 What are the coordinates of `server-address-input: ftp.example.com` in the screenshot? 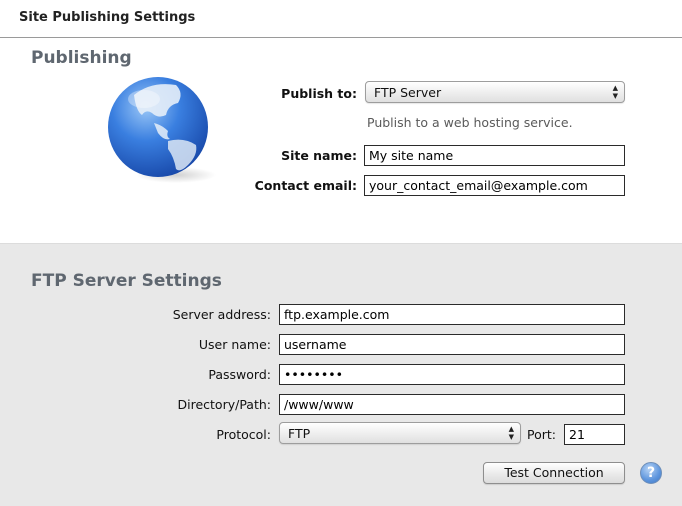 It's located at (452, 314).